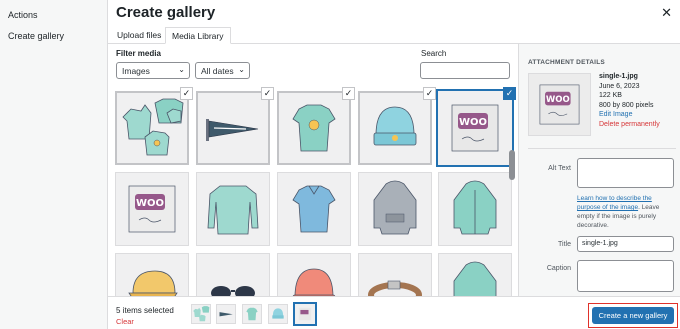  What do you see at coordinates (314, 282) in the screenshot?
I see `beanie-red-image` at bounding box center [314, 282].